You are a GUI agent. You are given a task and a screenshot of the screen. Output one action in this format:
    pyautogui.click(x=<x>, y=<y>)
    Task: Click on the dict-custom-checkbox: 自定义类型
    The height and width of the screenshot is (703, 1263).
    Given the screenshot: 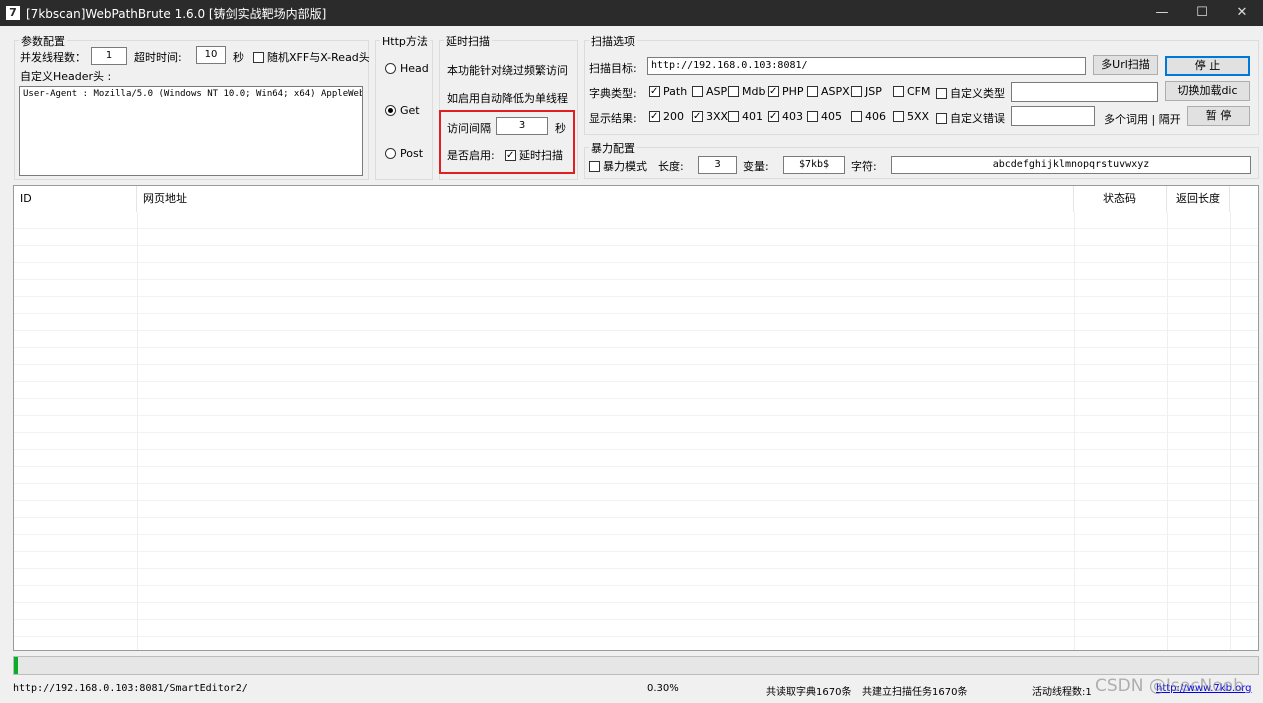 What is the action you would take?
    pyautogui.click(x=970, y=93)
    